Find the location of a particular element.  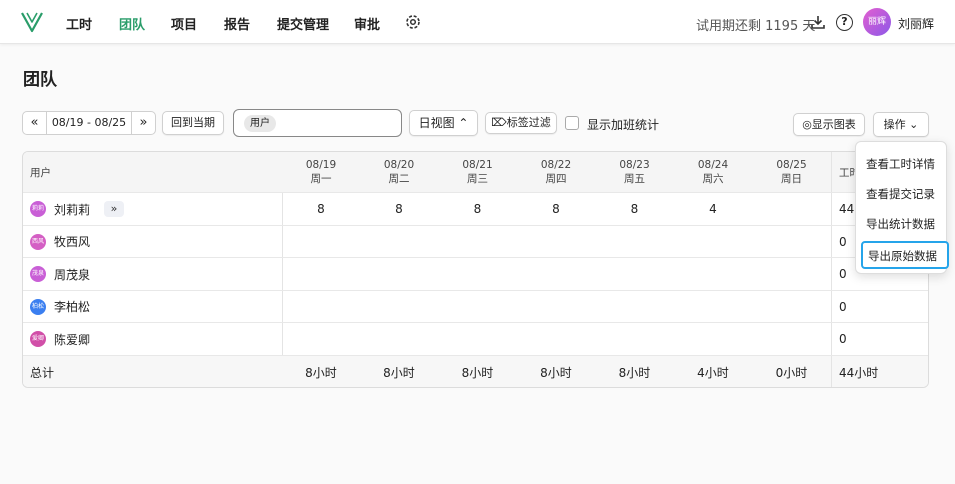

user-name: 李柏松 is located at coordinates (72, 306).